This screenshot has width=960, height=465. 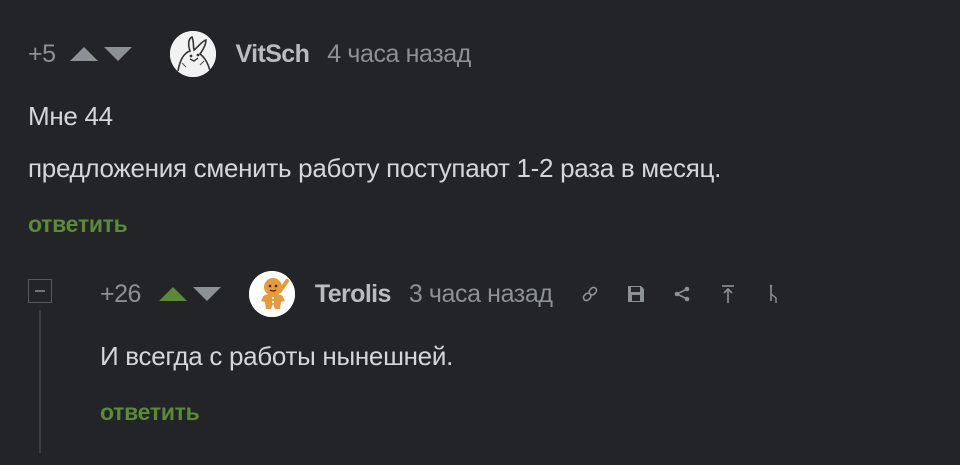 I want to click on sketch-avatar-icon, so click(x=192, y=54).